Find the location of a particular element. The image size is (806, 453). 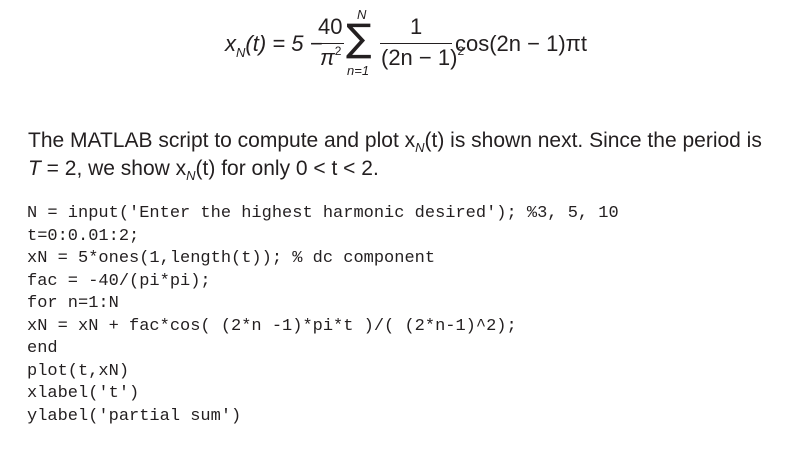

code-line: xlabel('t') is located at coordinates (83, 393).